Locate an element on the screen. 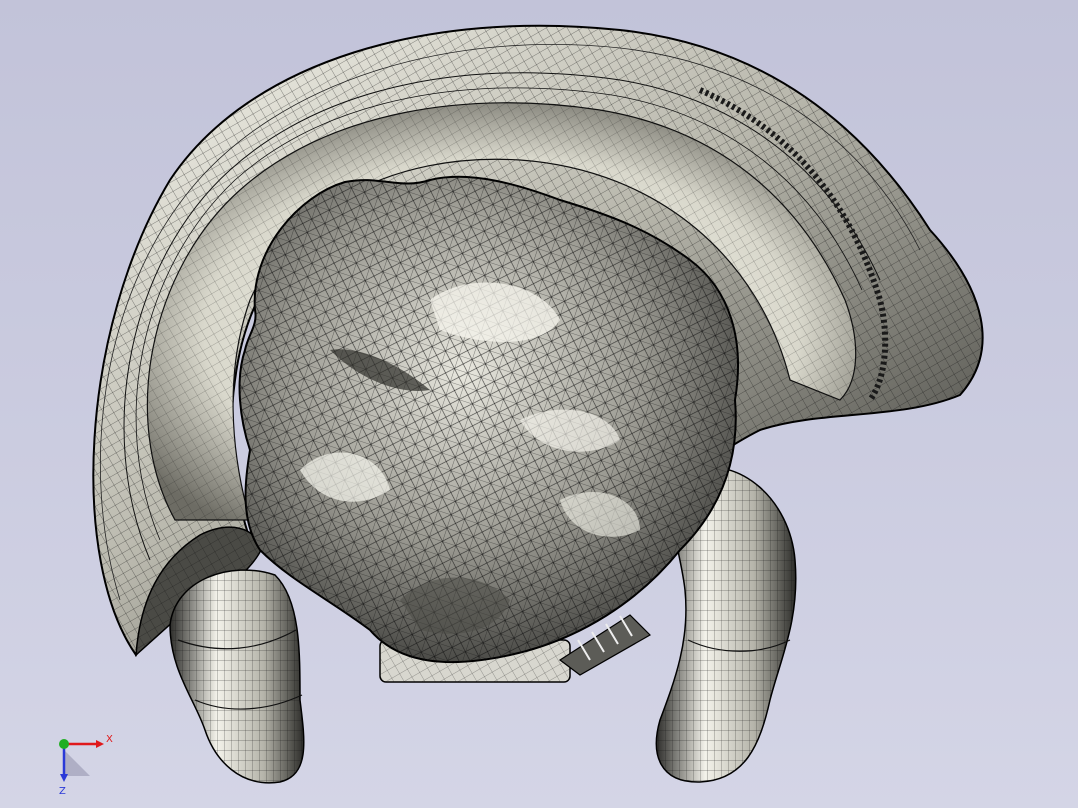 The image size is (1078, 808). z-axis-label: Z is located at coordinates (62, 791).